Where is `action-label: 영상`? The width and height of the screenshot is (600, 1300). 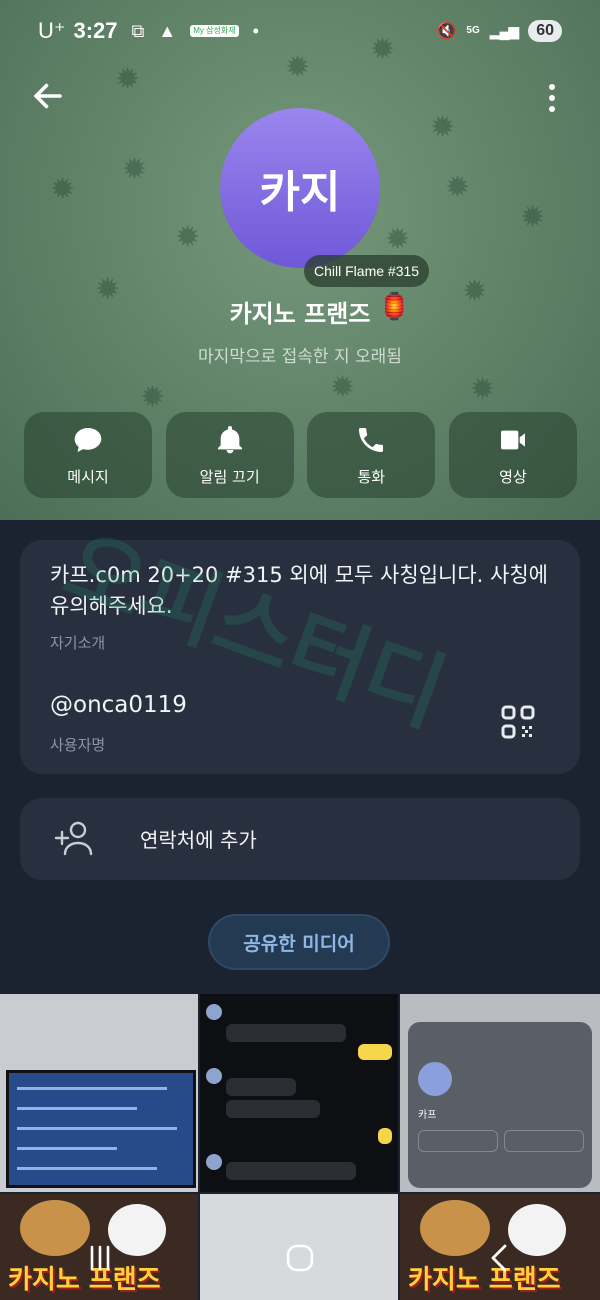
action-label: 영상 is located at coordinates (513, 476).